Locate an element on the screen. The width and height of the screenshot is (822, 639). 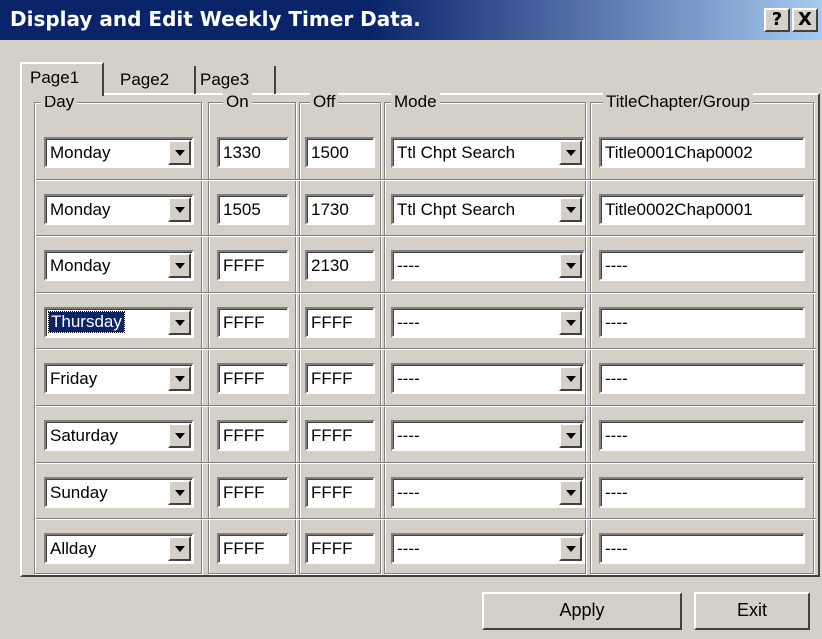
apply-button: Apply is located at coordinates (582, 611).